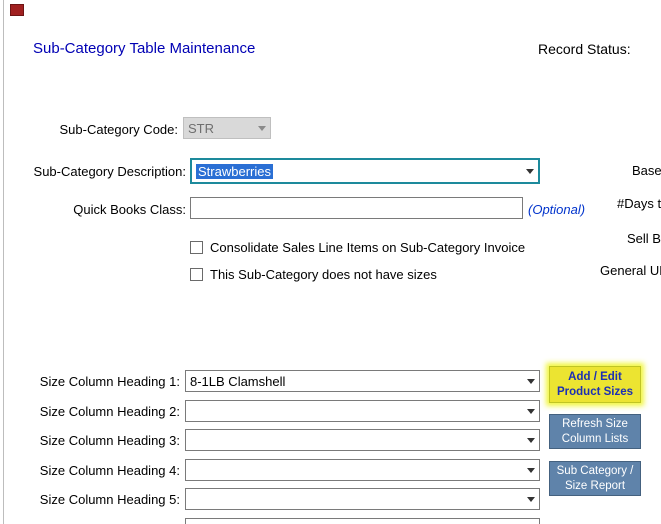 The image size is (661, 524). Describe the element at coordinates (109, 440) in the screenshot. I see `size-column-3-label: Size Column Heading 3:` at that location.